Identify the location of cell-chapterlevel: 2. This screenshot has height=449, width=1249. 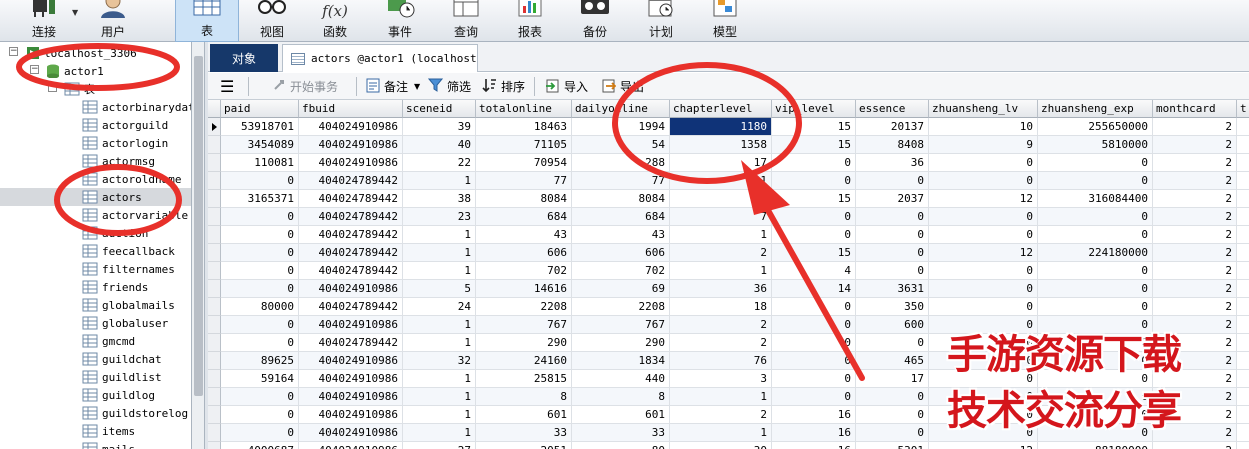
(721, 343).